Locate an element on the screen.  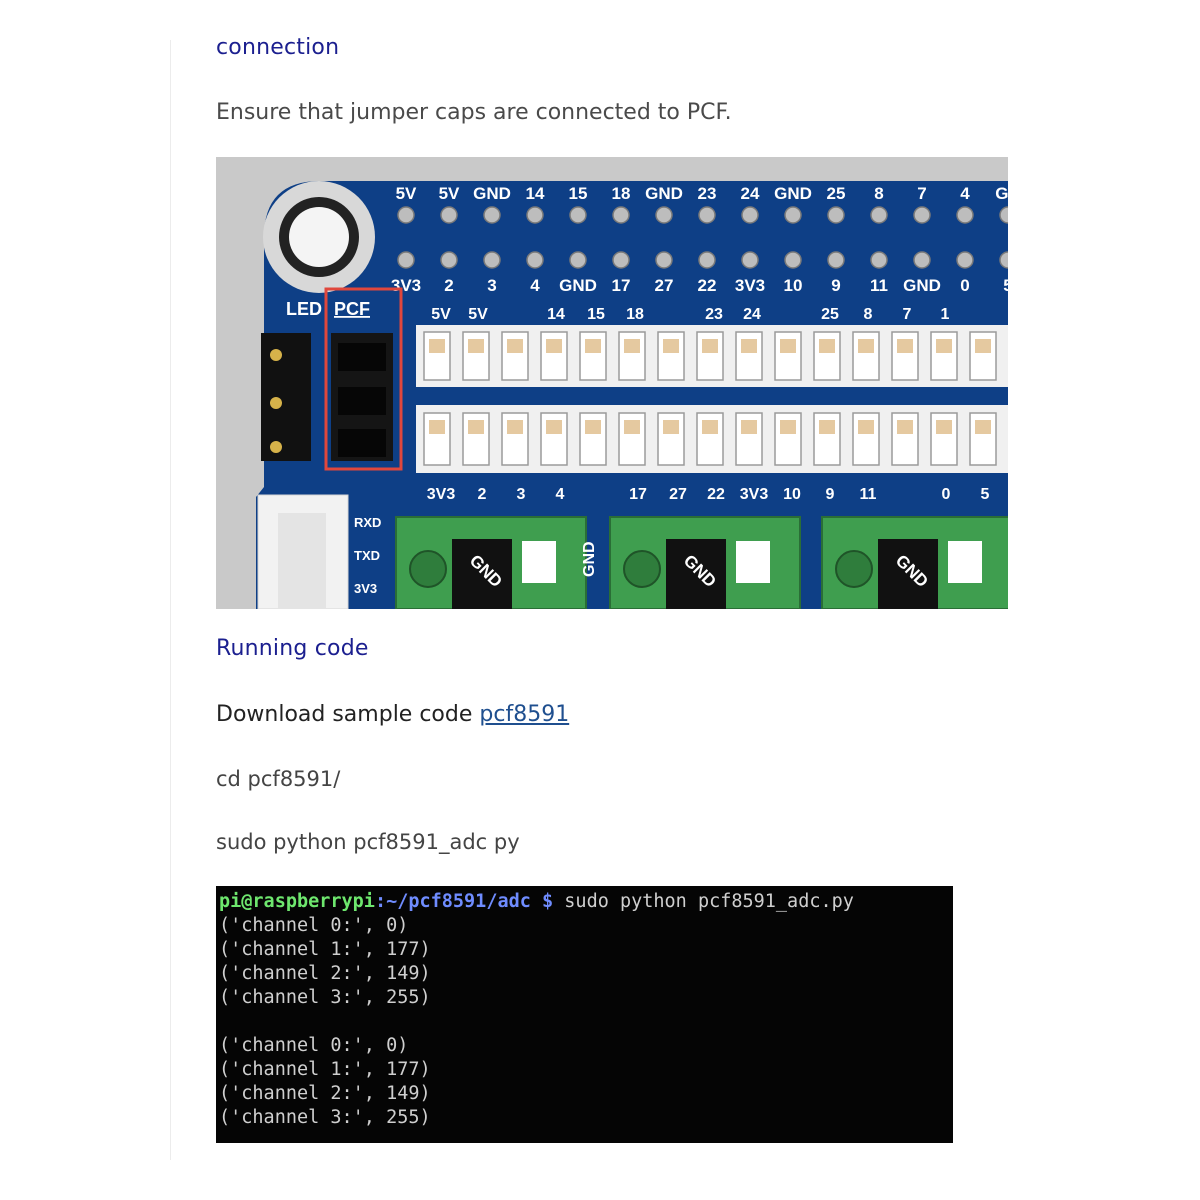
bottom-header-label: 0 is located at coordinates (964, 285).